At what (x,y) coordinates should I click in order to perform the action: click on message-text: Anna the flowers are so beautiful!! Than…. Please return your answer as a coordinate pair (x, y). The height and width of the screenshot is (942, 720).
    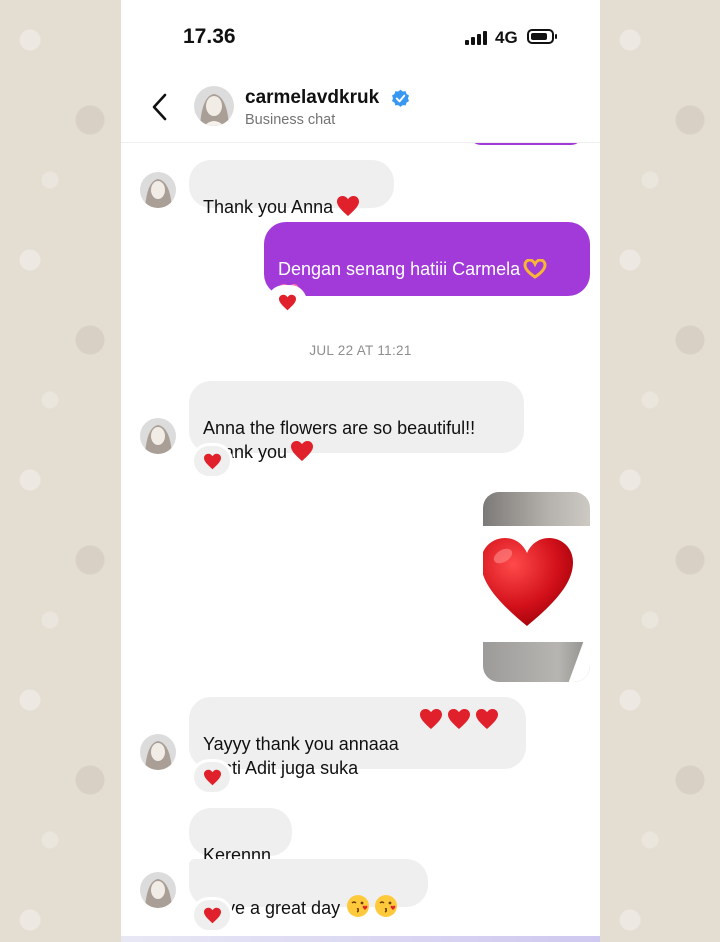
    Looking at the image, I should click on (339, 440).